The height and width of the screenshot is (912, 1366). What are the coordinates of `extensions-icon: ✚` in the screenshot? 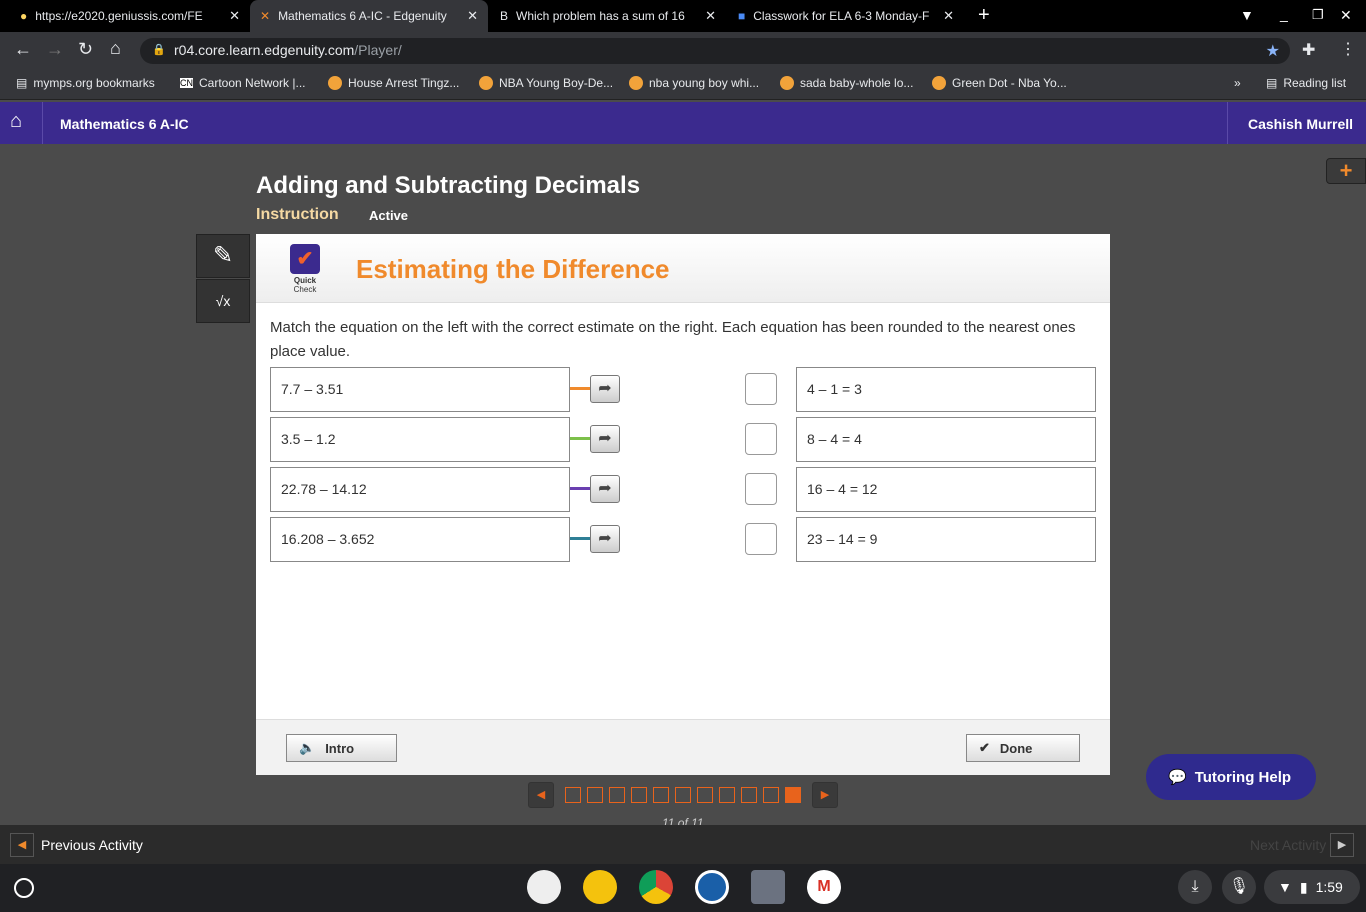 It's located at (1308, 50).